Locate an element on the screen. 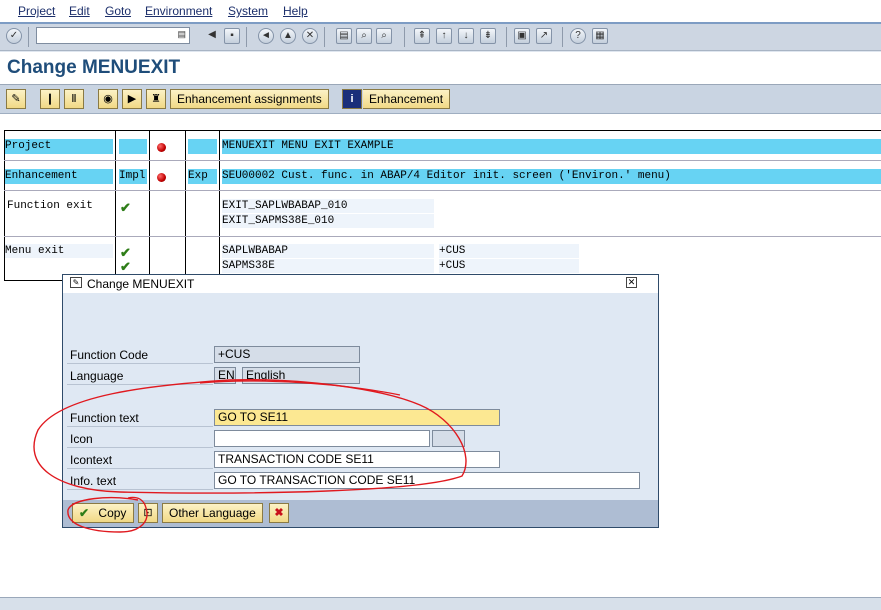  icontext-label: Icontext is located at coordinates (91, 460).